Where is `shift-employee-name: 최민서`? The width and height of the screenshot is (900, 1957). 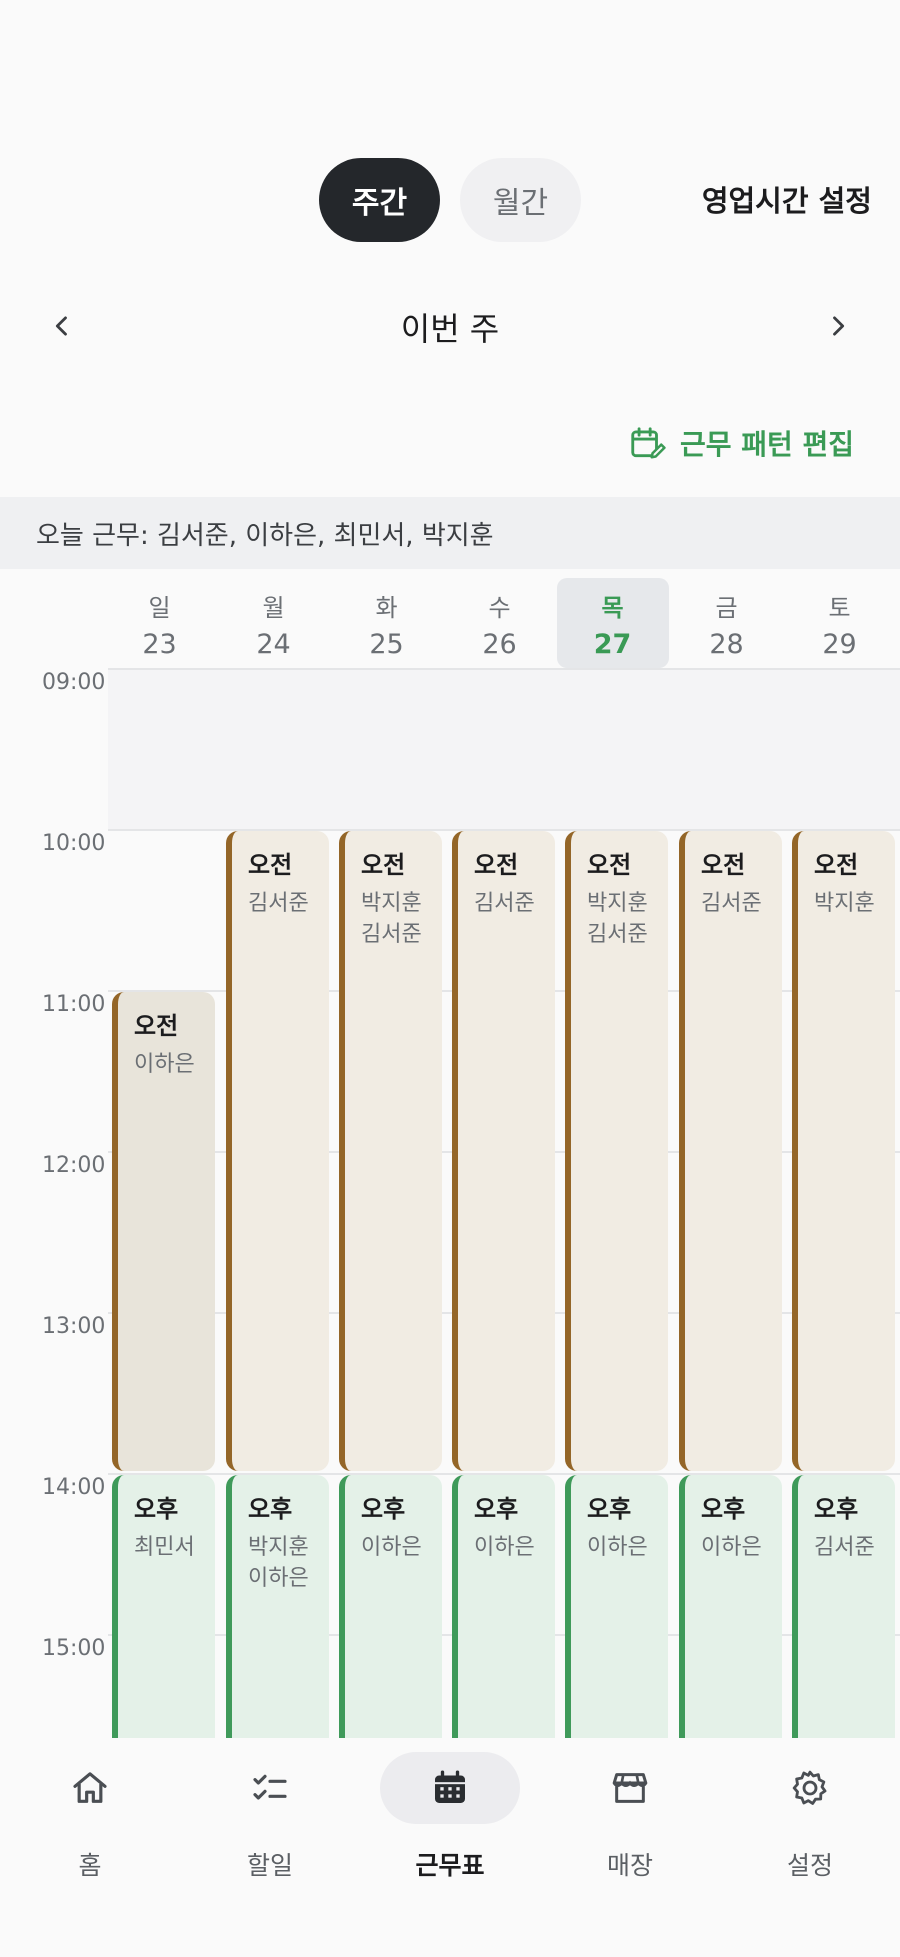
shift-employee-name: 최민서 is located at coordinates (164, 1547).